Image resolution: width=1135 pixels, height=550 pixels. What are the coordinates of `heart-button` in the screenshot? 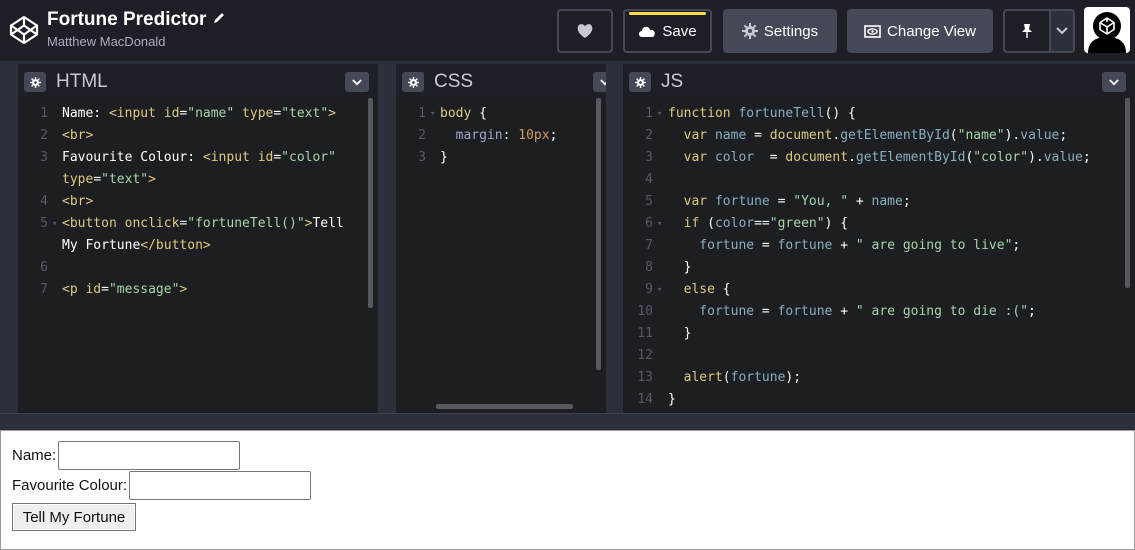 It's located at (585, 31).